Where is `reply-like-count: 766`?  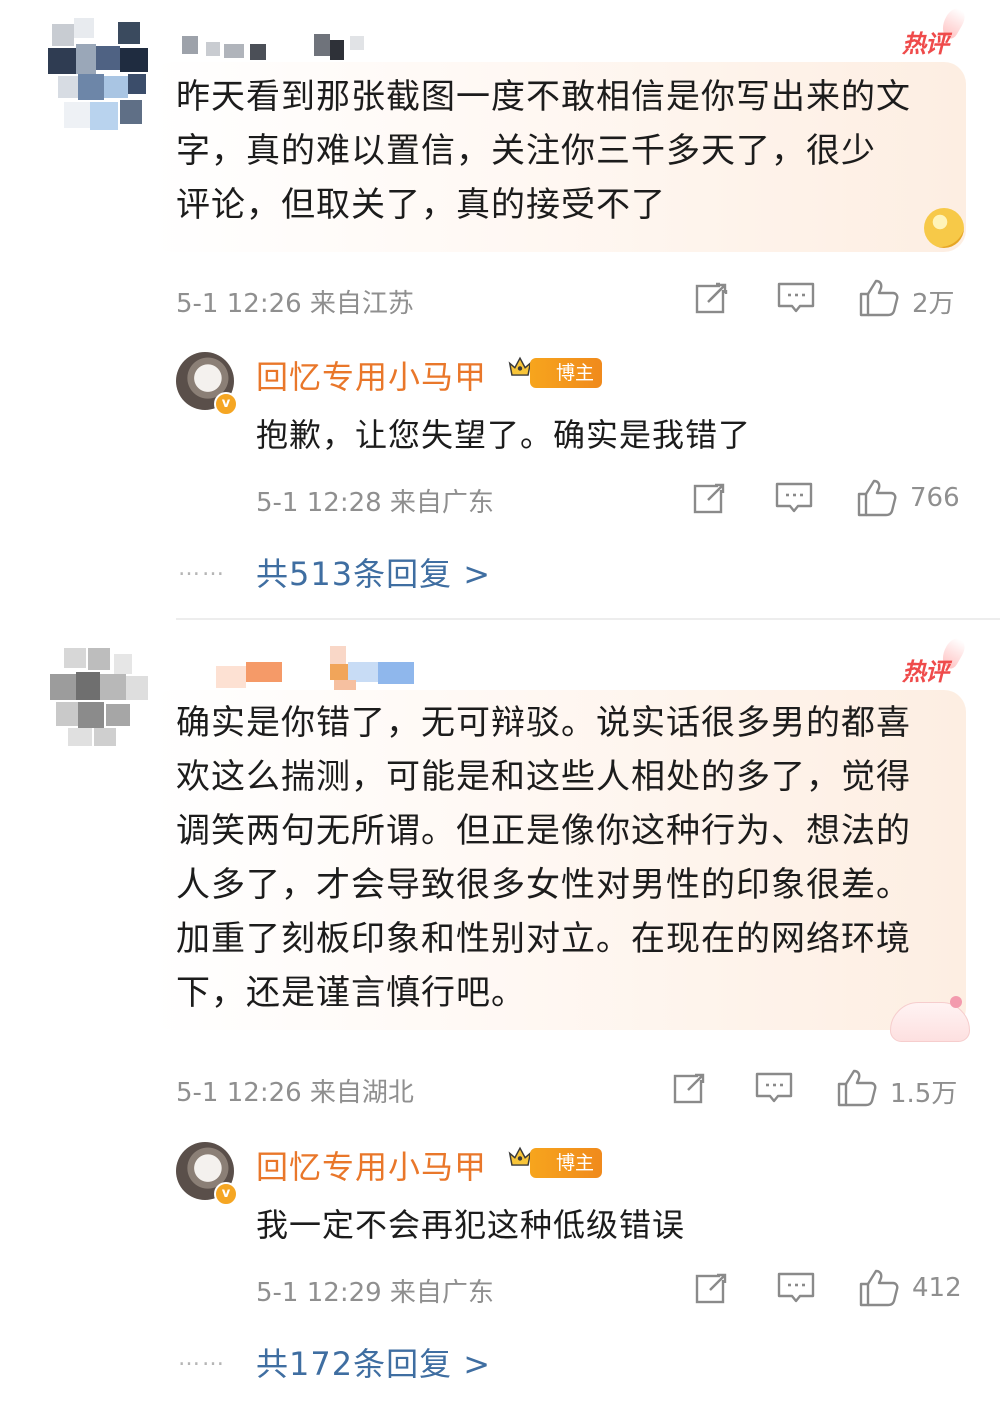
reply-like-count: 766 is located at coordinates (935, 498).